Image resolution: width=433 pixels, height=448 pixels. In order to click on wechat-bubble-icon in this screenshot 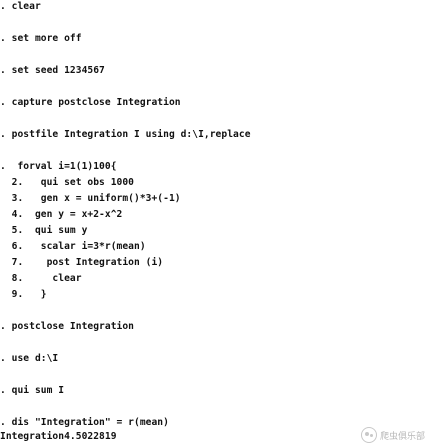, I will do `click(368, 435)`.